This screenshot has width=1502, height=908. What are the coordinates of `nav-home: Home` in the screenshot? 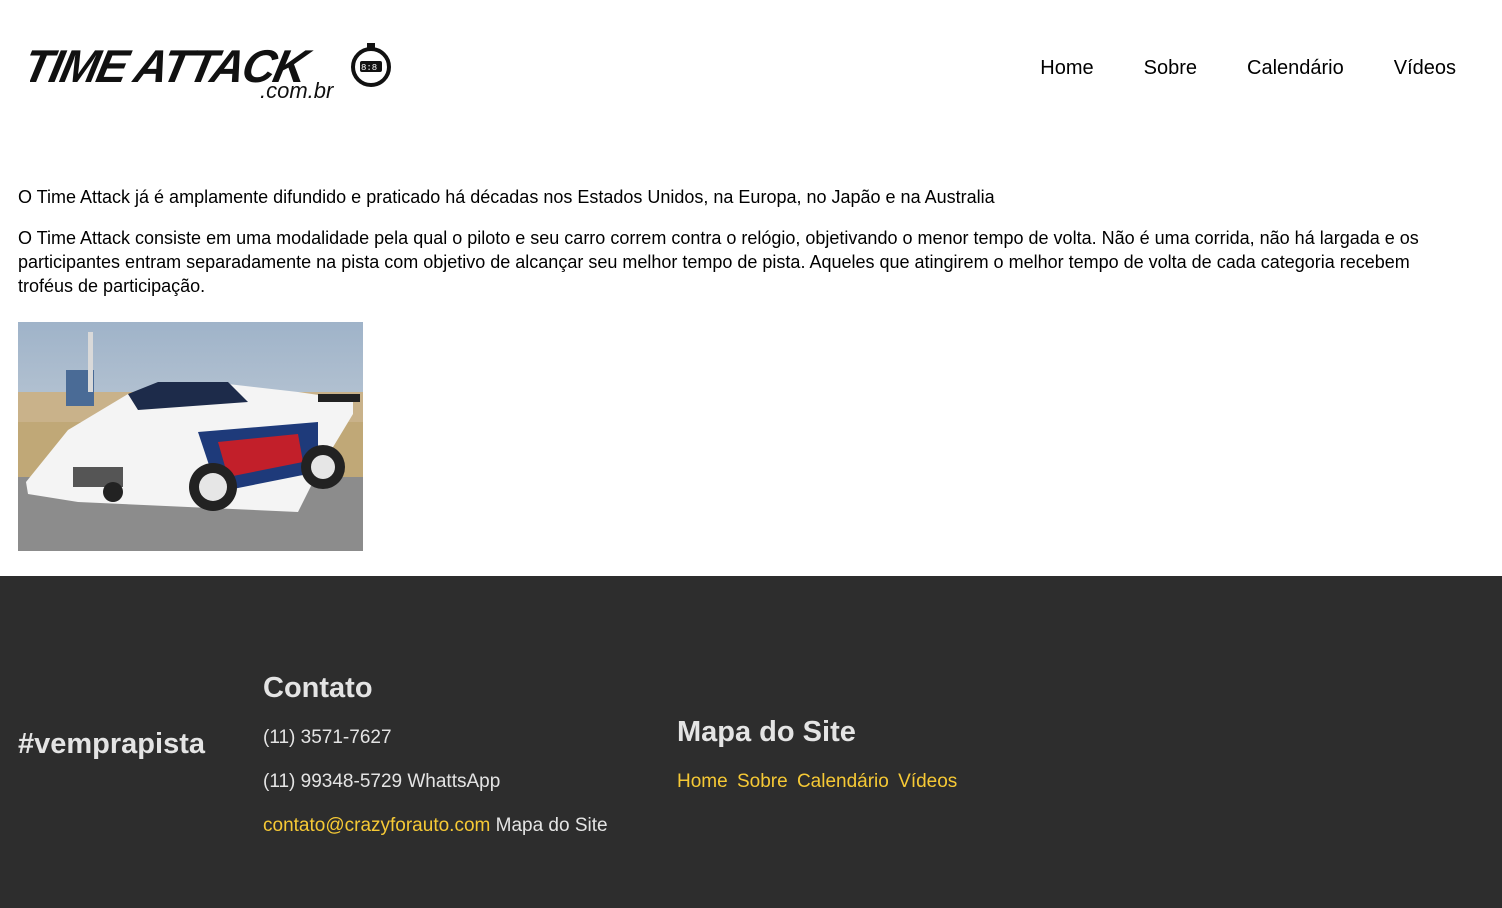 It's located at (1066, 68).